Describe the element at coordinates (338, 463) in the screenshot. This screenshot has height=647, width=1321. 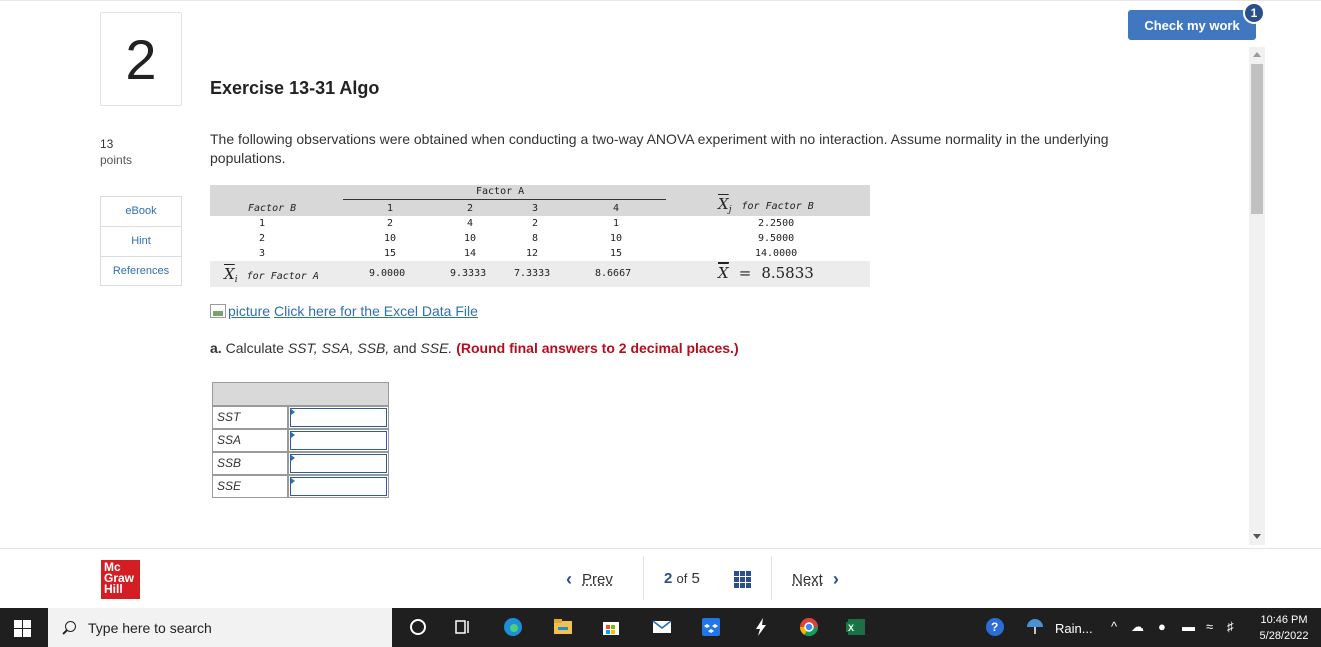
I see `ssb-input` at that location.